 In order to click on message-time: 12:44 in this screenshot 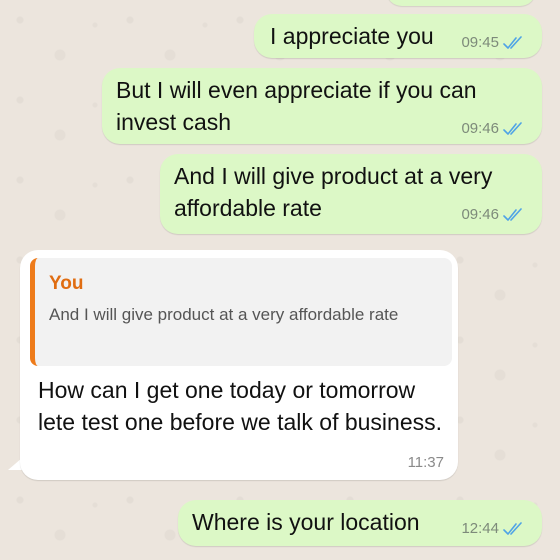, I will do `click(480, 528)`.